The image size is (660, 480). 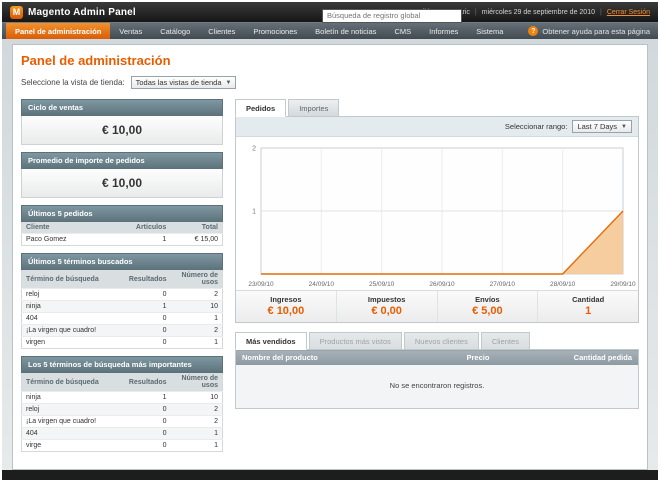 I want to click on nav-item-sistema: Sistema, so click(x=489, y=31).